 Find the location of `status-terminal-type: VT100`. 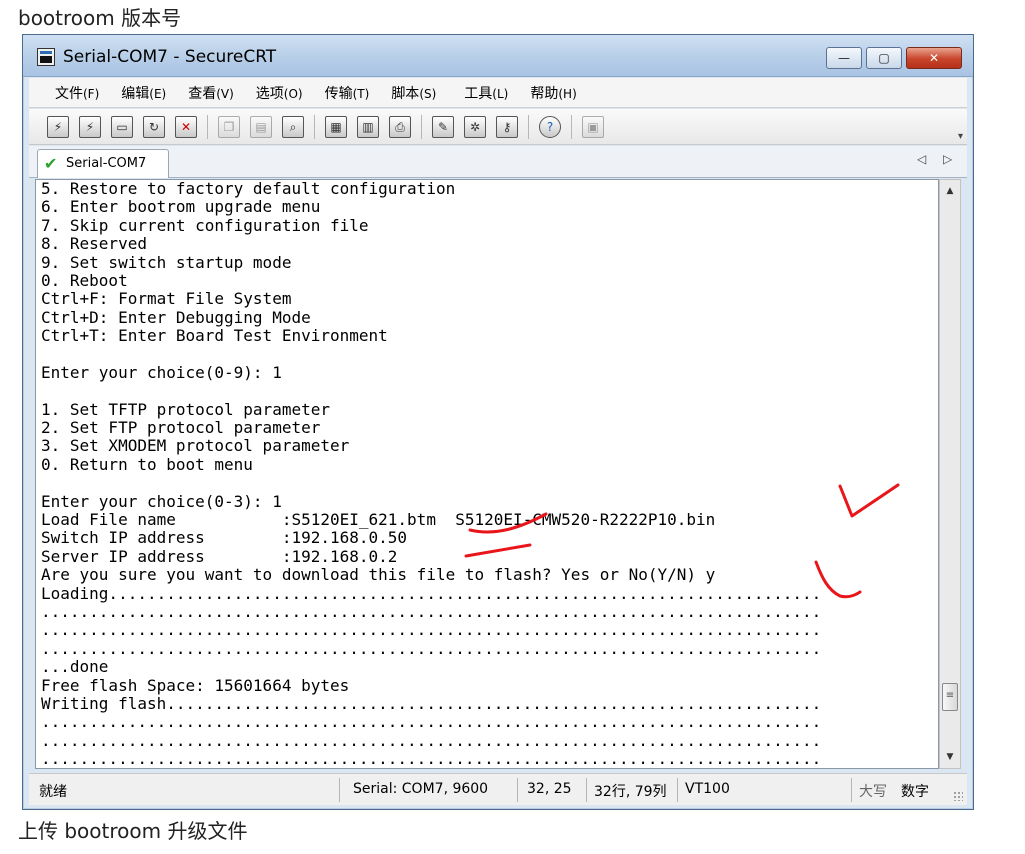

status-terminal-type: VT100 is located at coordinates (707, 789).